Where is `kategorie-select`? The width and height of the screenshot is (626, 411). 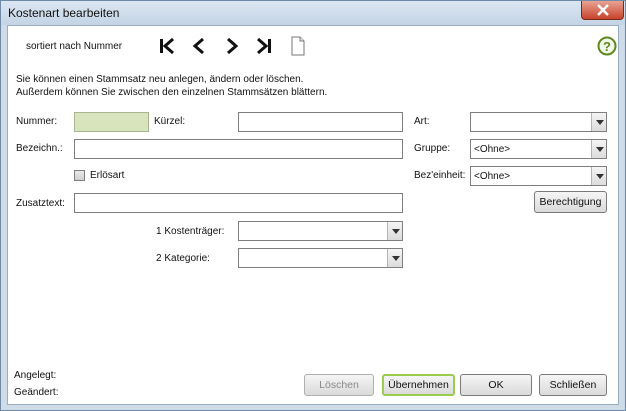 kategorie-select is located at coordinates (320, 258).